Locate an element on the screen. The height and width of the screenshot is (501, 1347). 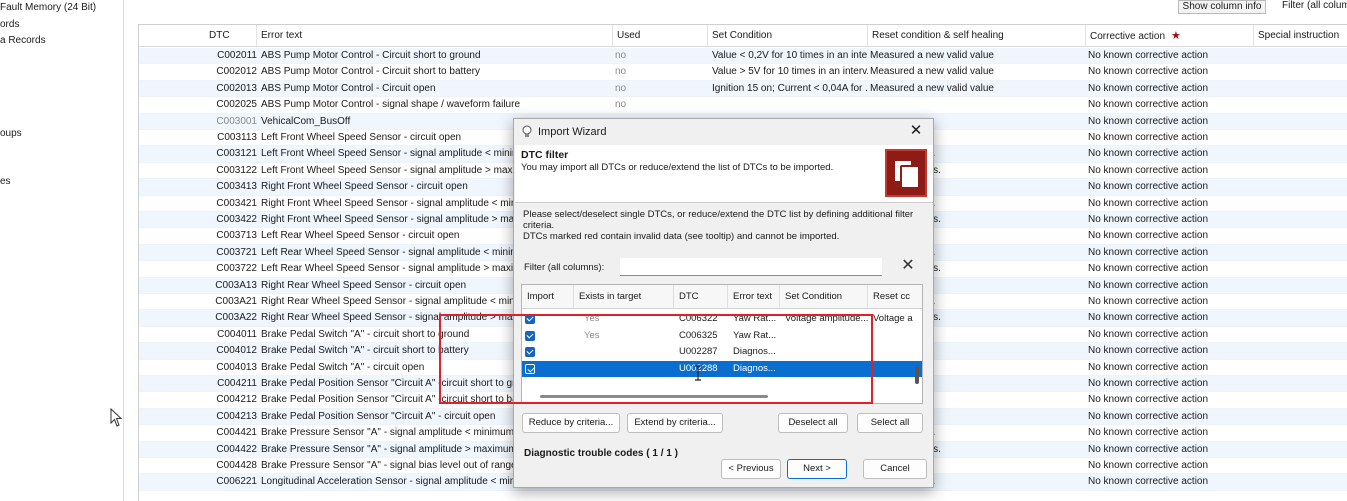
lightbulb-icon is located at coordinates (527, 131).